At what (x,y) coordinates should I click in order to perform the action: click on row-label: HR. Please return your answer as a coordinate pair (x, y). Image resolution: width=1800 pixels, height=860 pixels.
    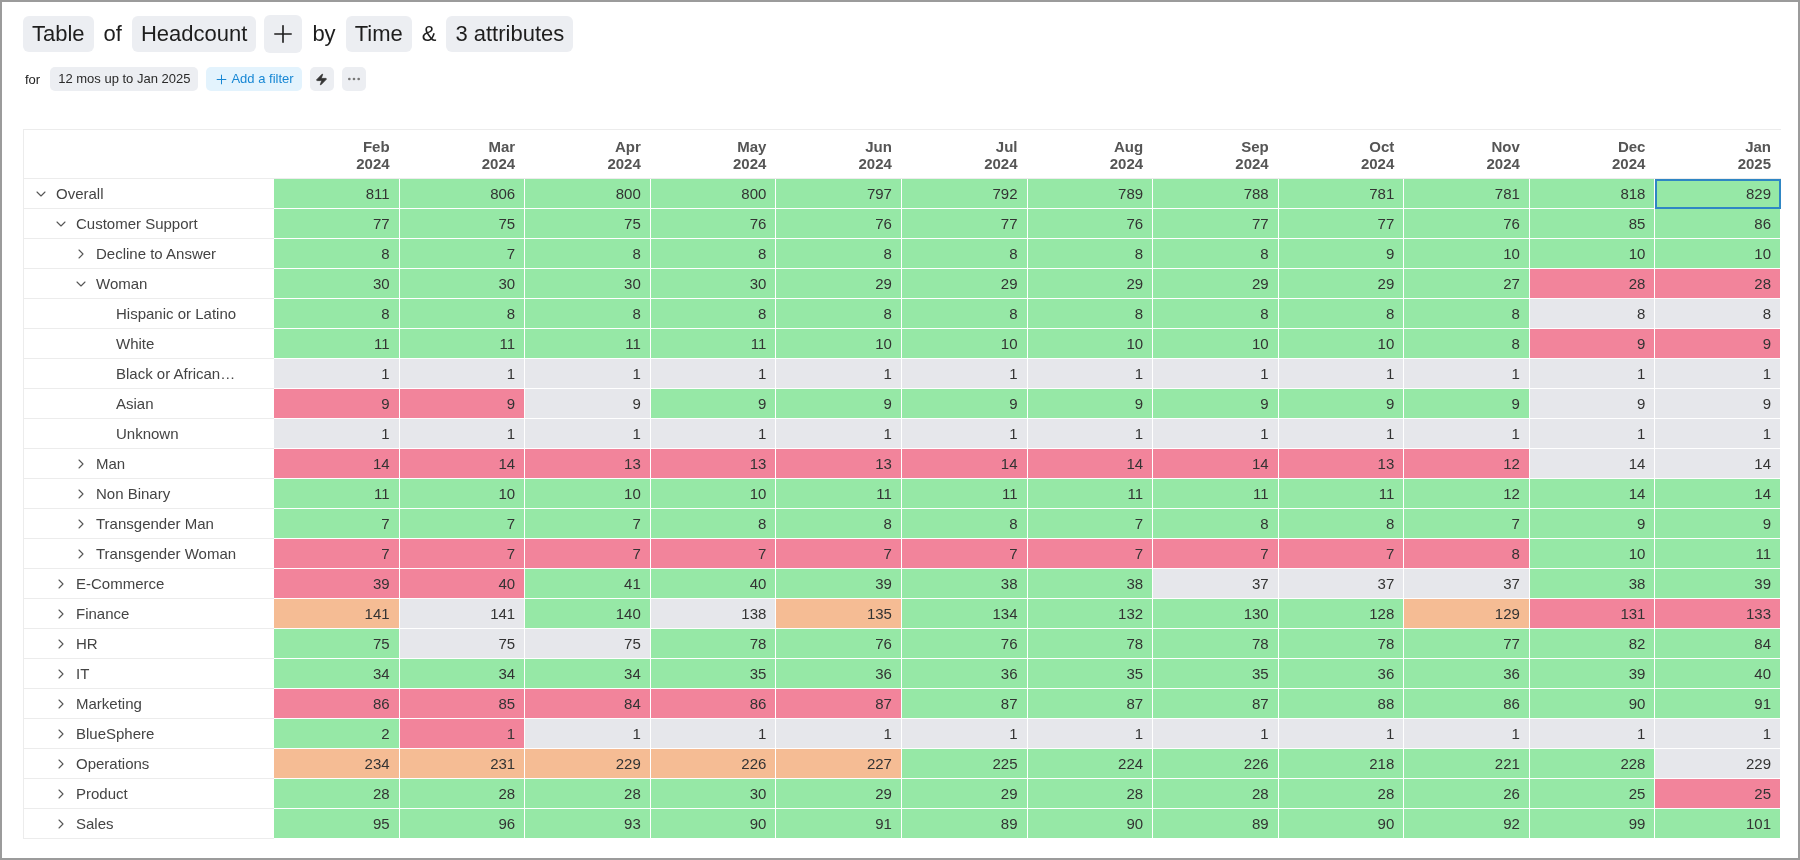
    Looking at the image, I should click on (87, 643).